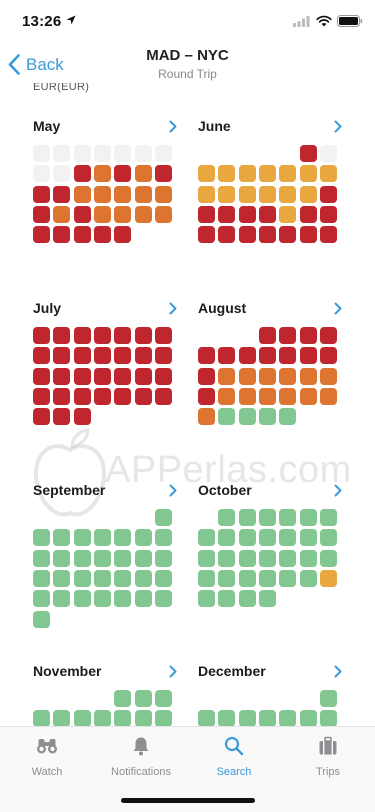 This screenshot has width=375, height=812. Describe the element at coordinates (234, 756) in the screenshot. I see `tab-search: Search` at that location.